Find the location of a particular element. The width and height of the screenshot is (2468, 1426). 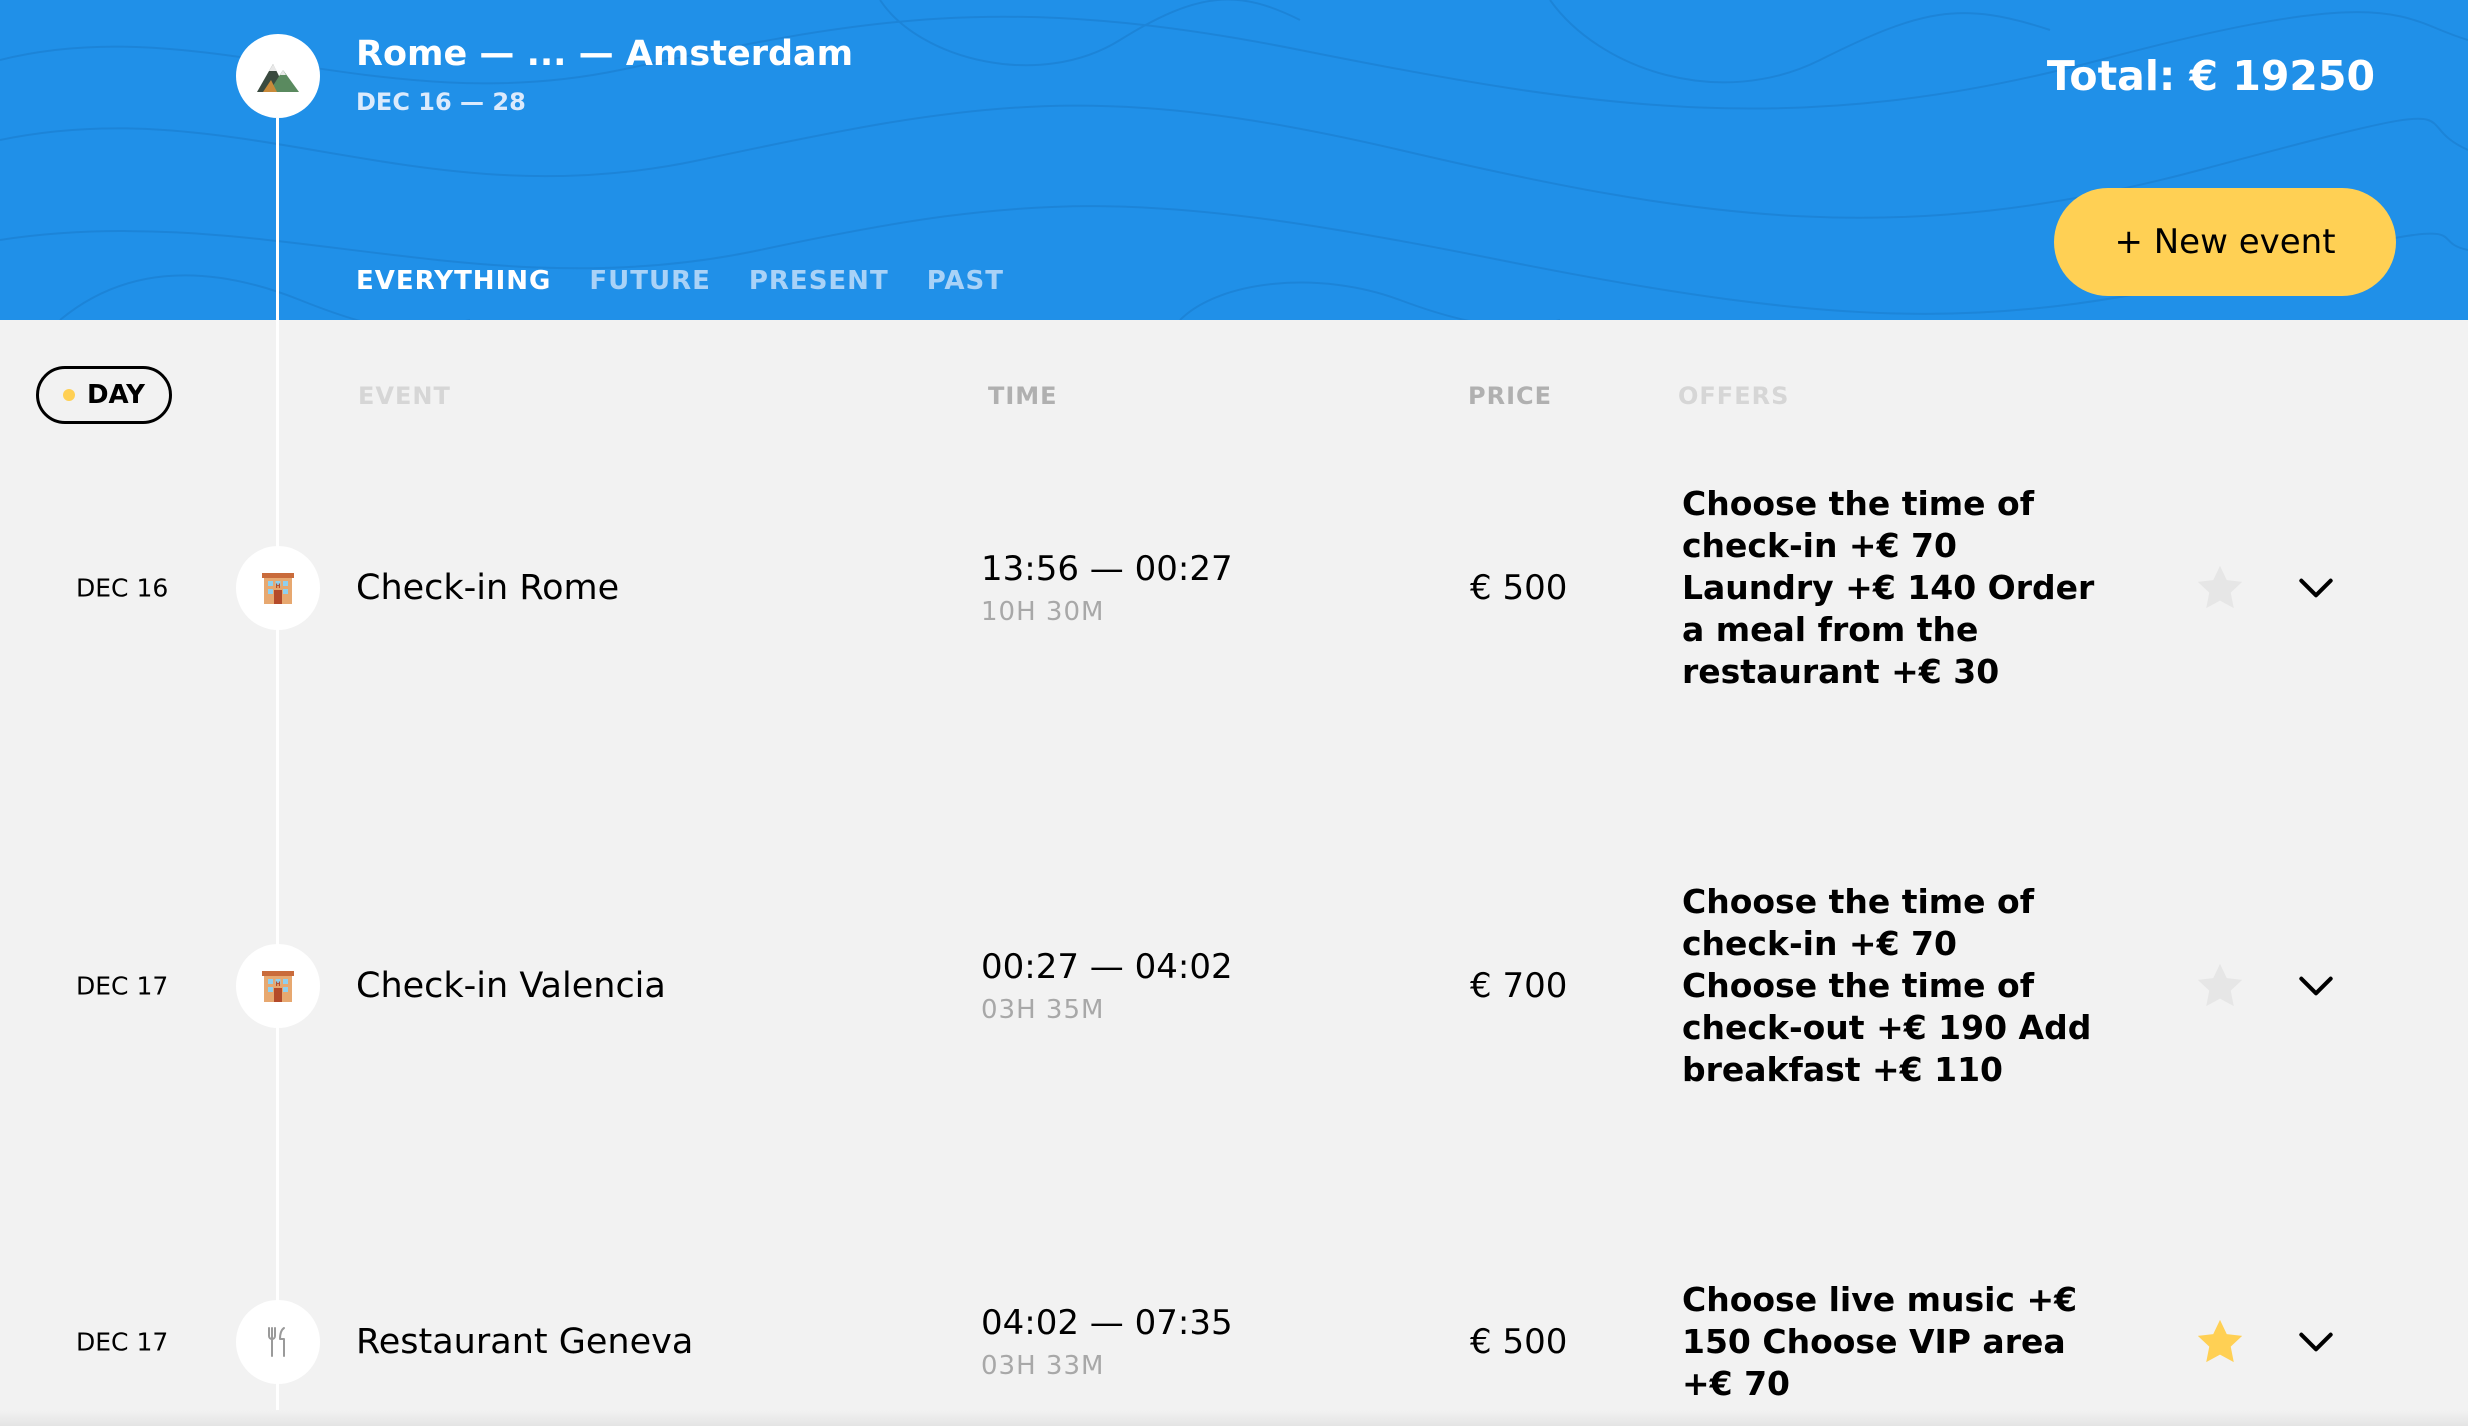

event-filter-tabs: EVERYTHING FUTURE PRESENT PAST is located at coordinates (680, 281).